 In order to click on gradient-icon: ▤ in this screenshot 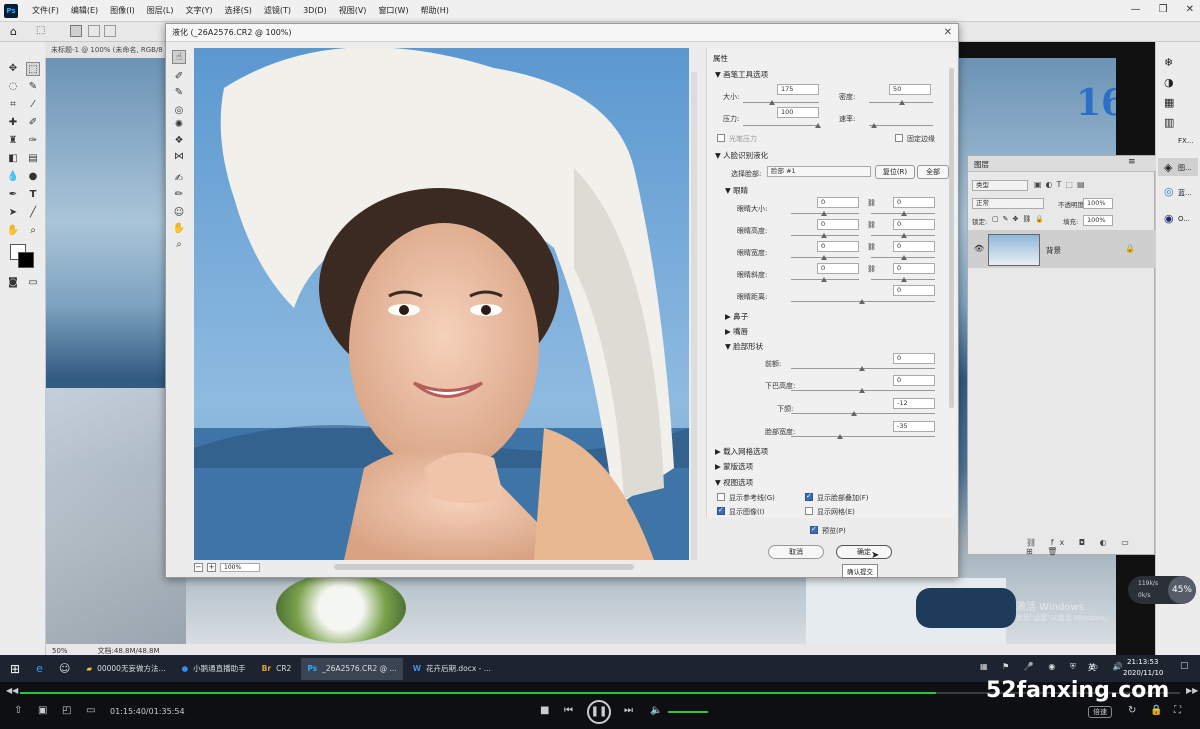, I will do `click(33, 159)`.